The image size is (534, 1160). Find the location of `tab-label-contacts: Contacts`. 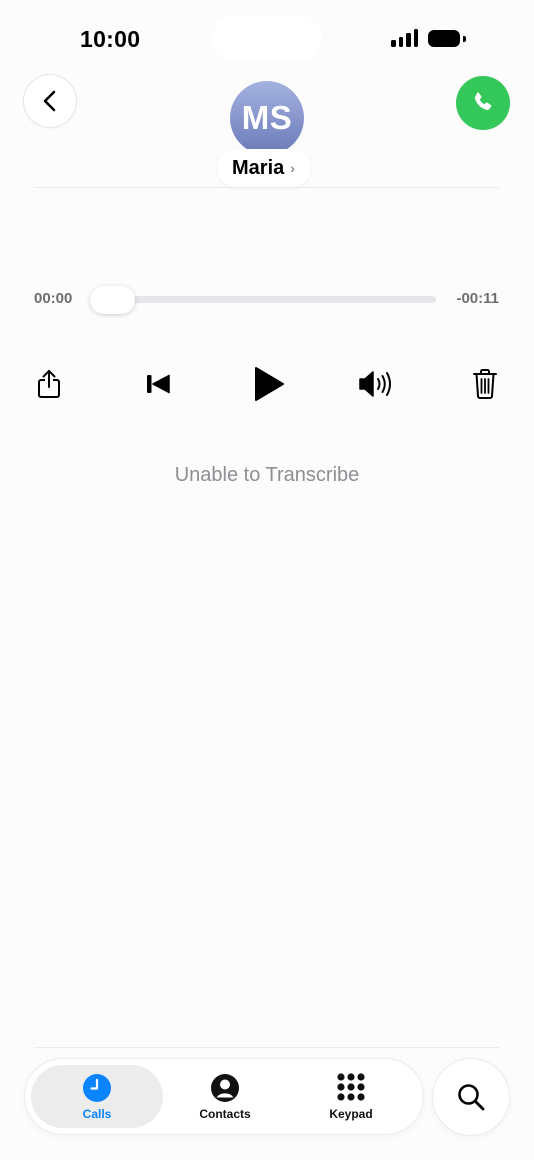

tab-label-contacts: Contacts is located at coordinates (225, 1113).